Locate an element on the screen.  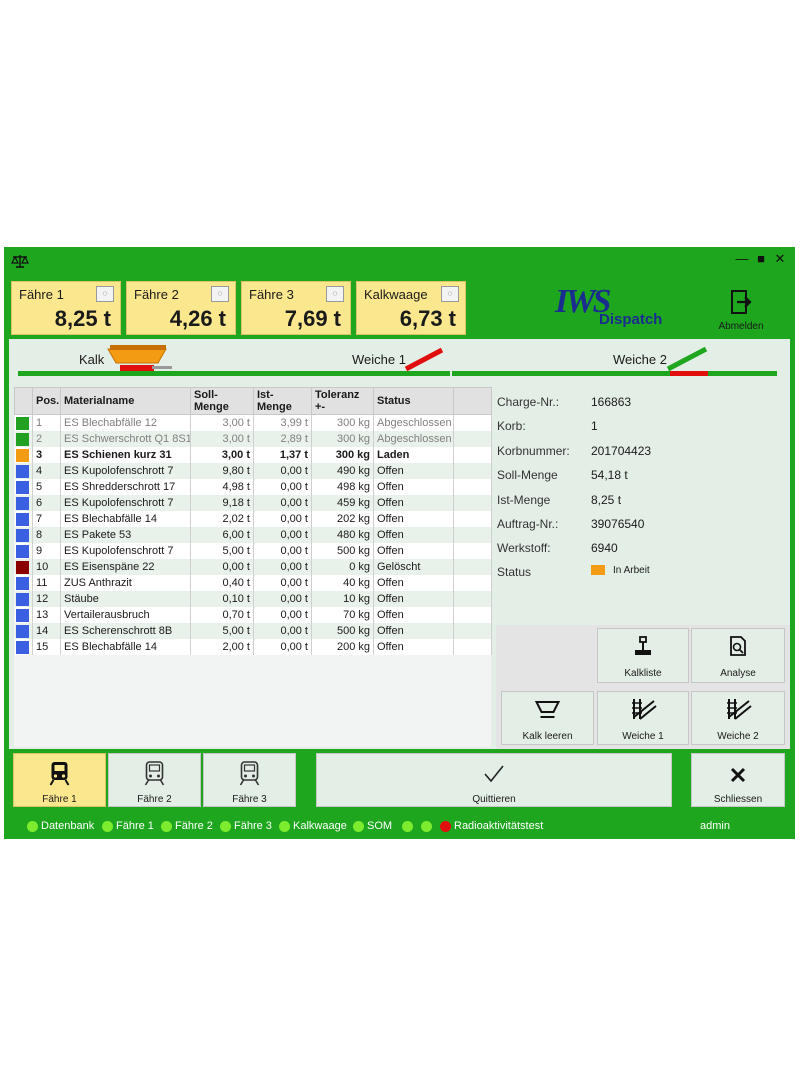
title-bar: — ■ ✕ is located at coordinates (399, 261).